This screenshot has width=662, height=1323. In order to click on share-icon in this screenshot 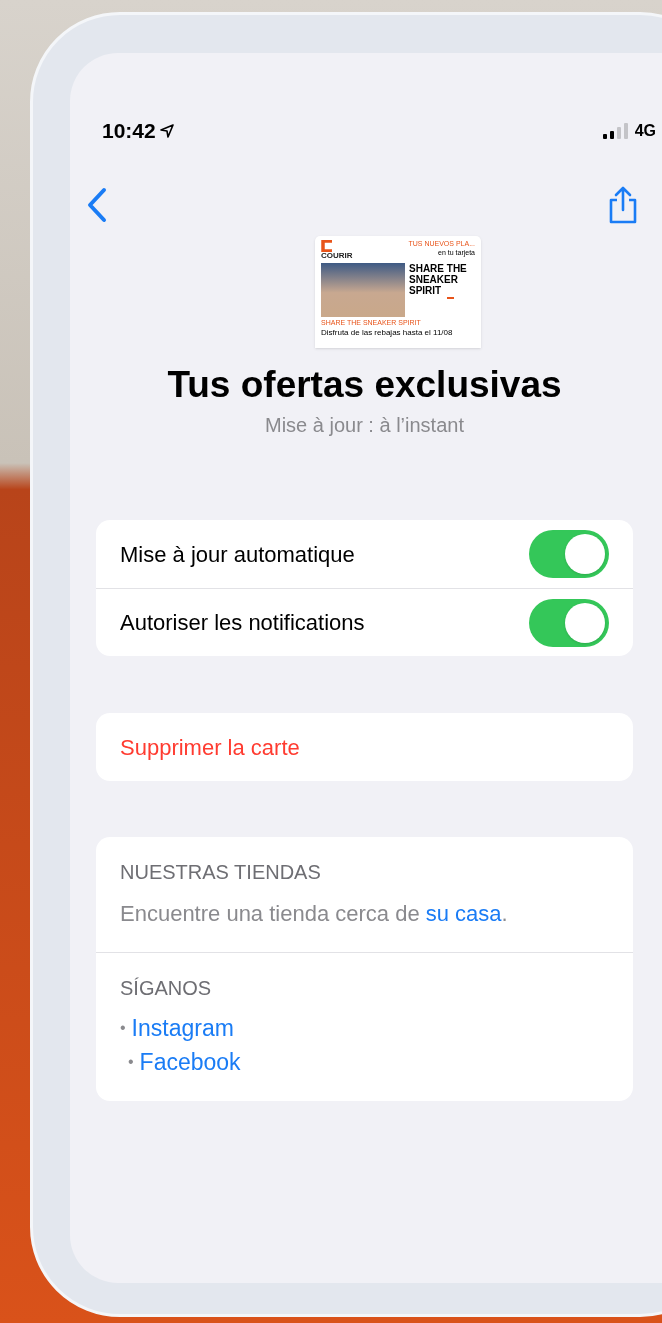, I will do `click(623, 205)`.